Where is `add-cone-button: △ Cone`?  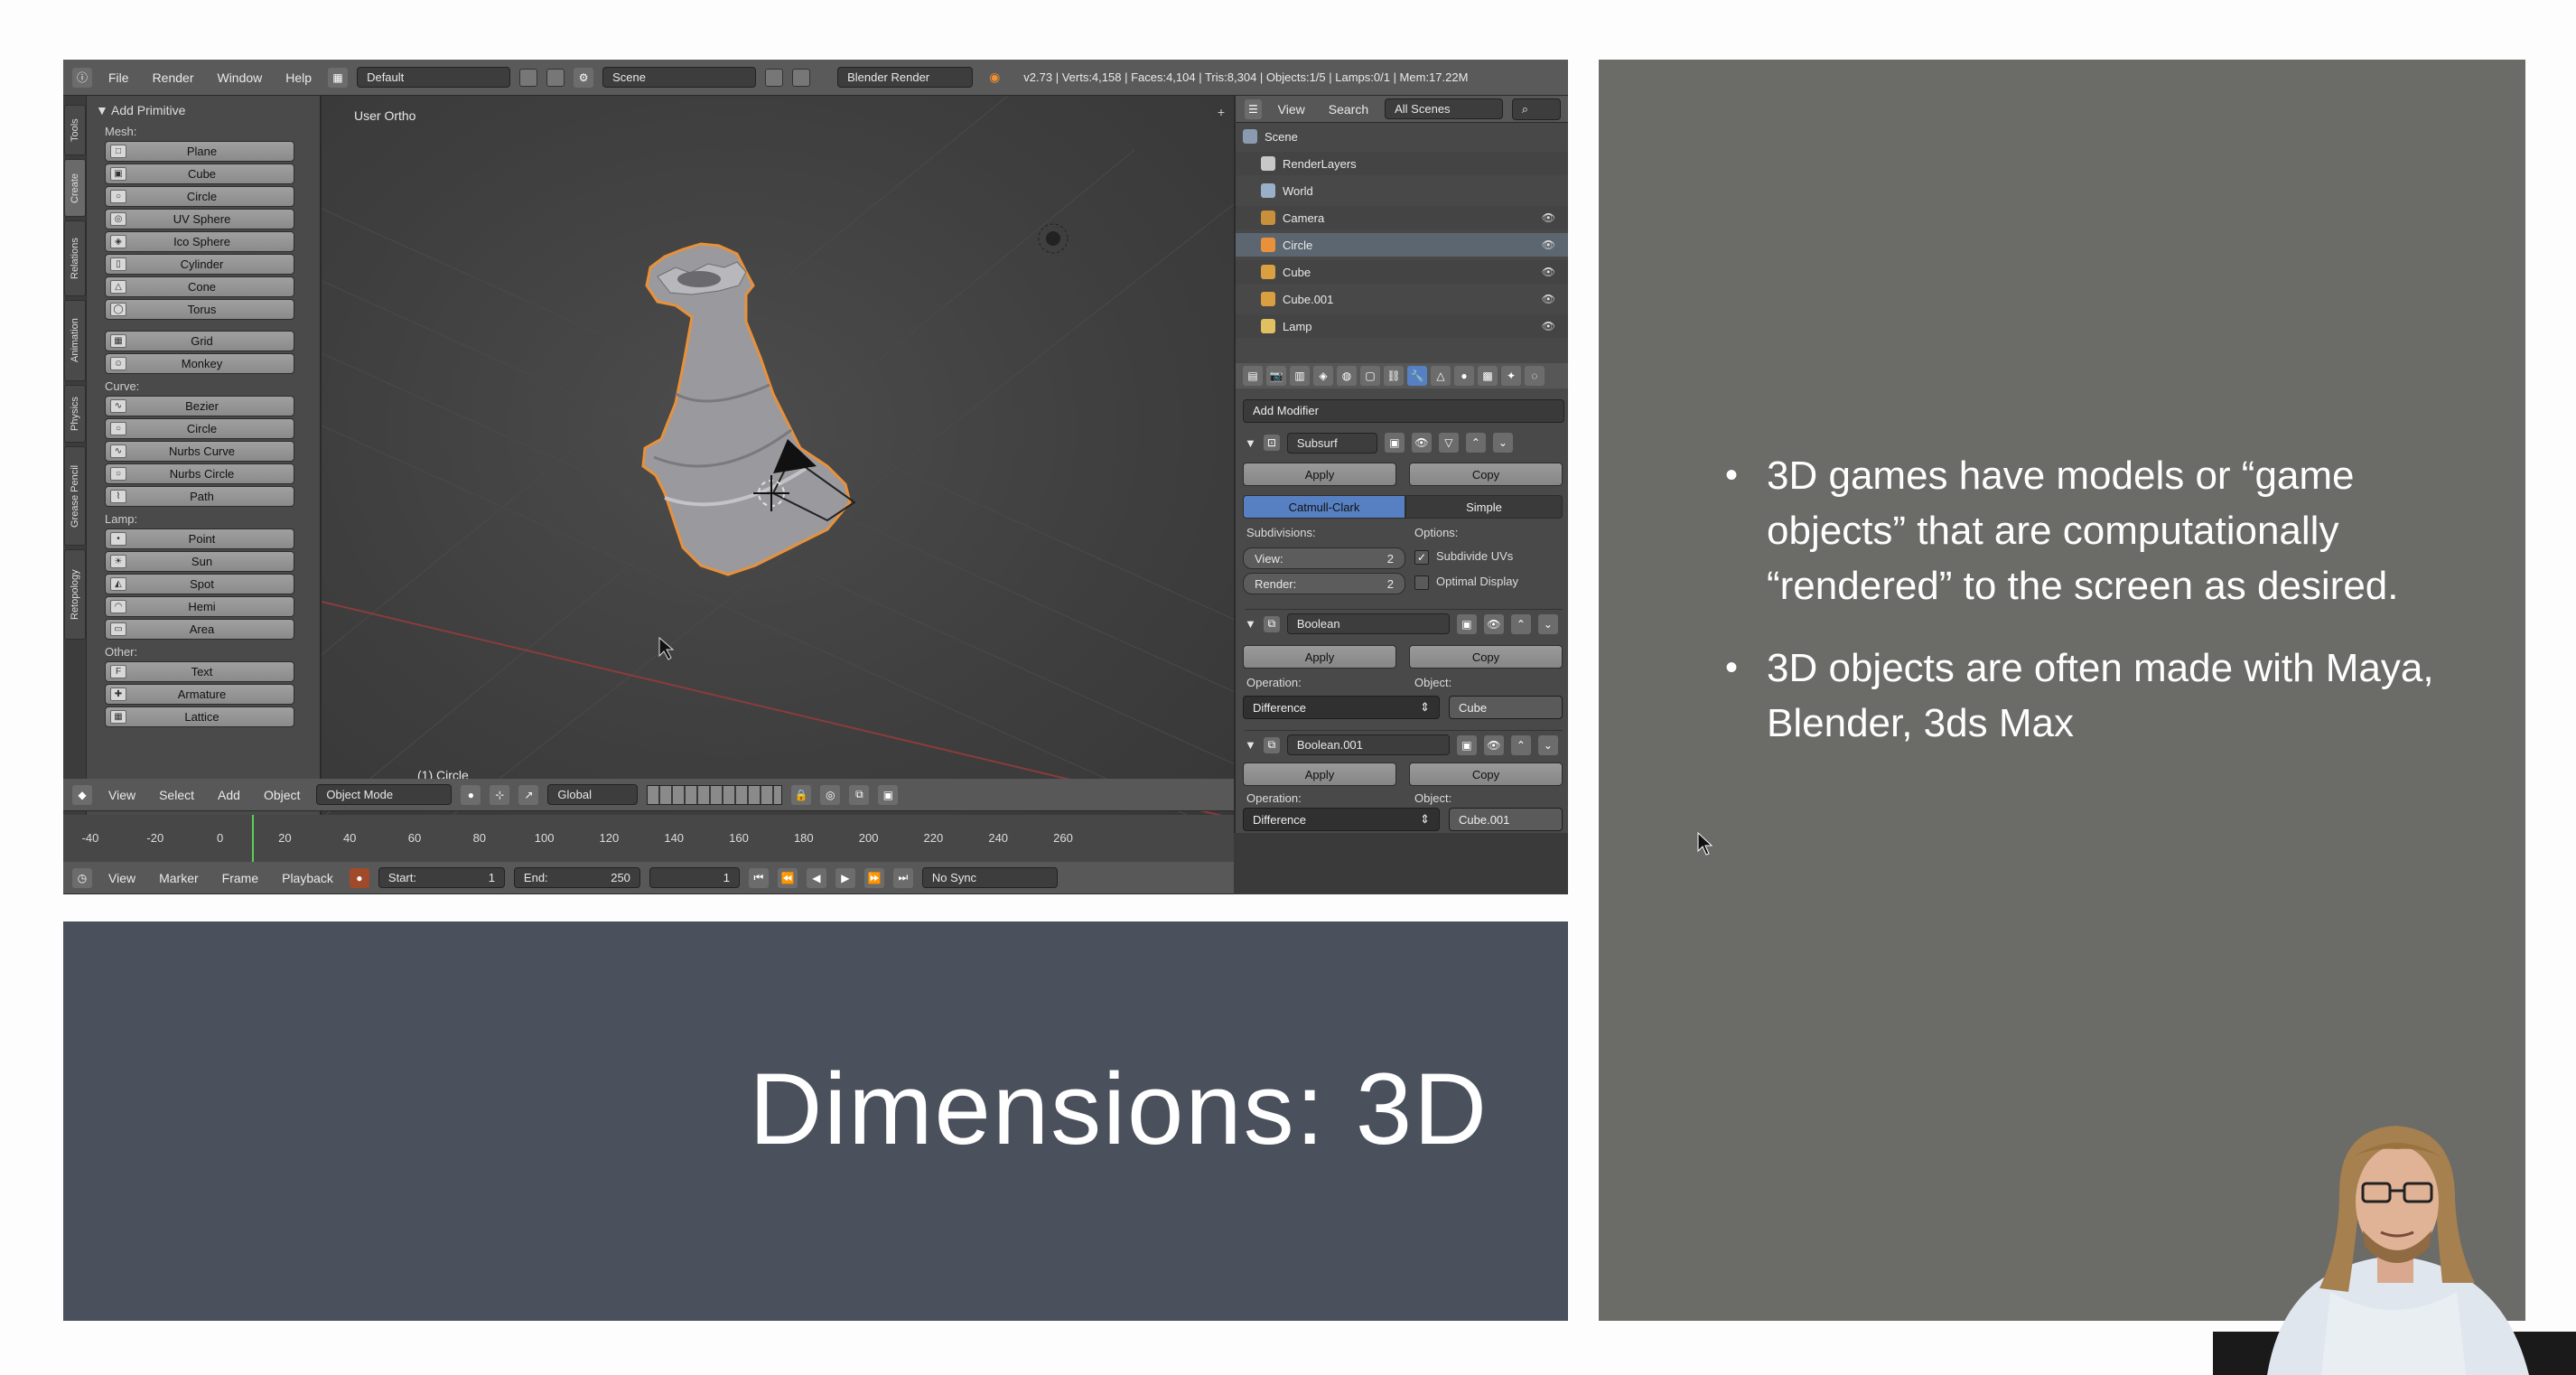 add-cone-button: △ Cone is located at coordinates (199, 286).